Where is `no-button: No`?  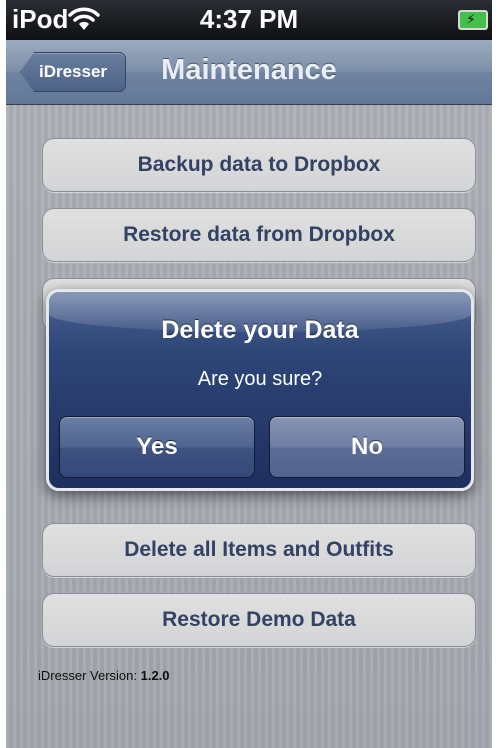 no-button: No is located at coordinates (367, 447).